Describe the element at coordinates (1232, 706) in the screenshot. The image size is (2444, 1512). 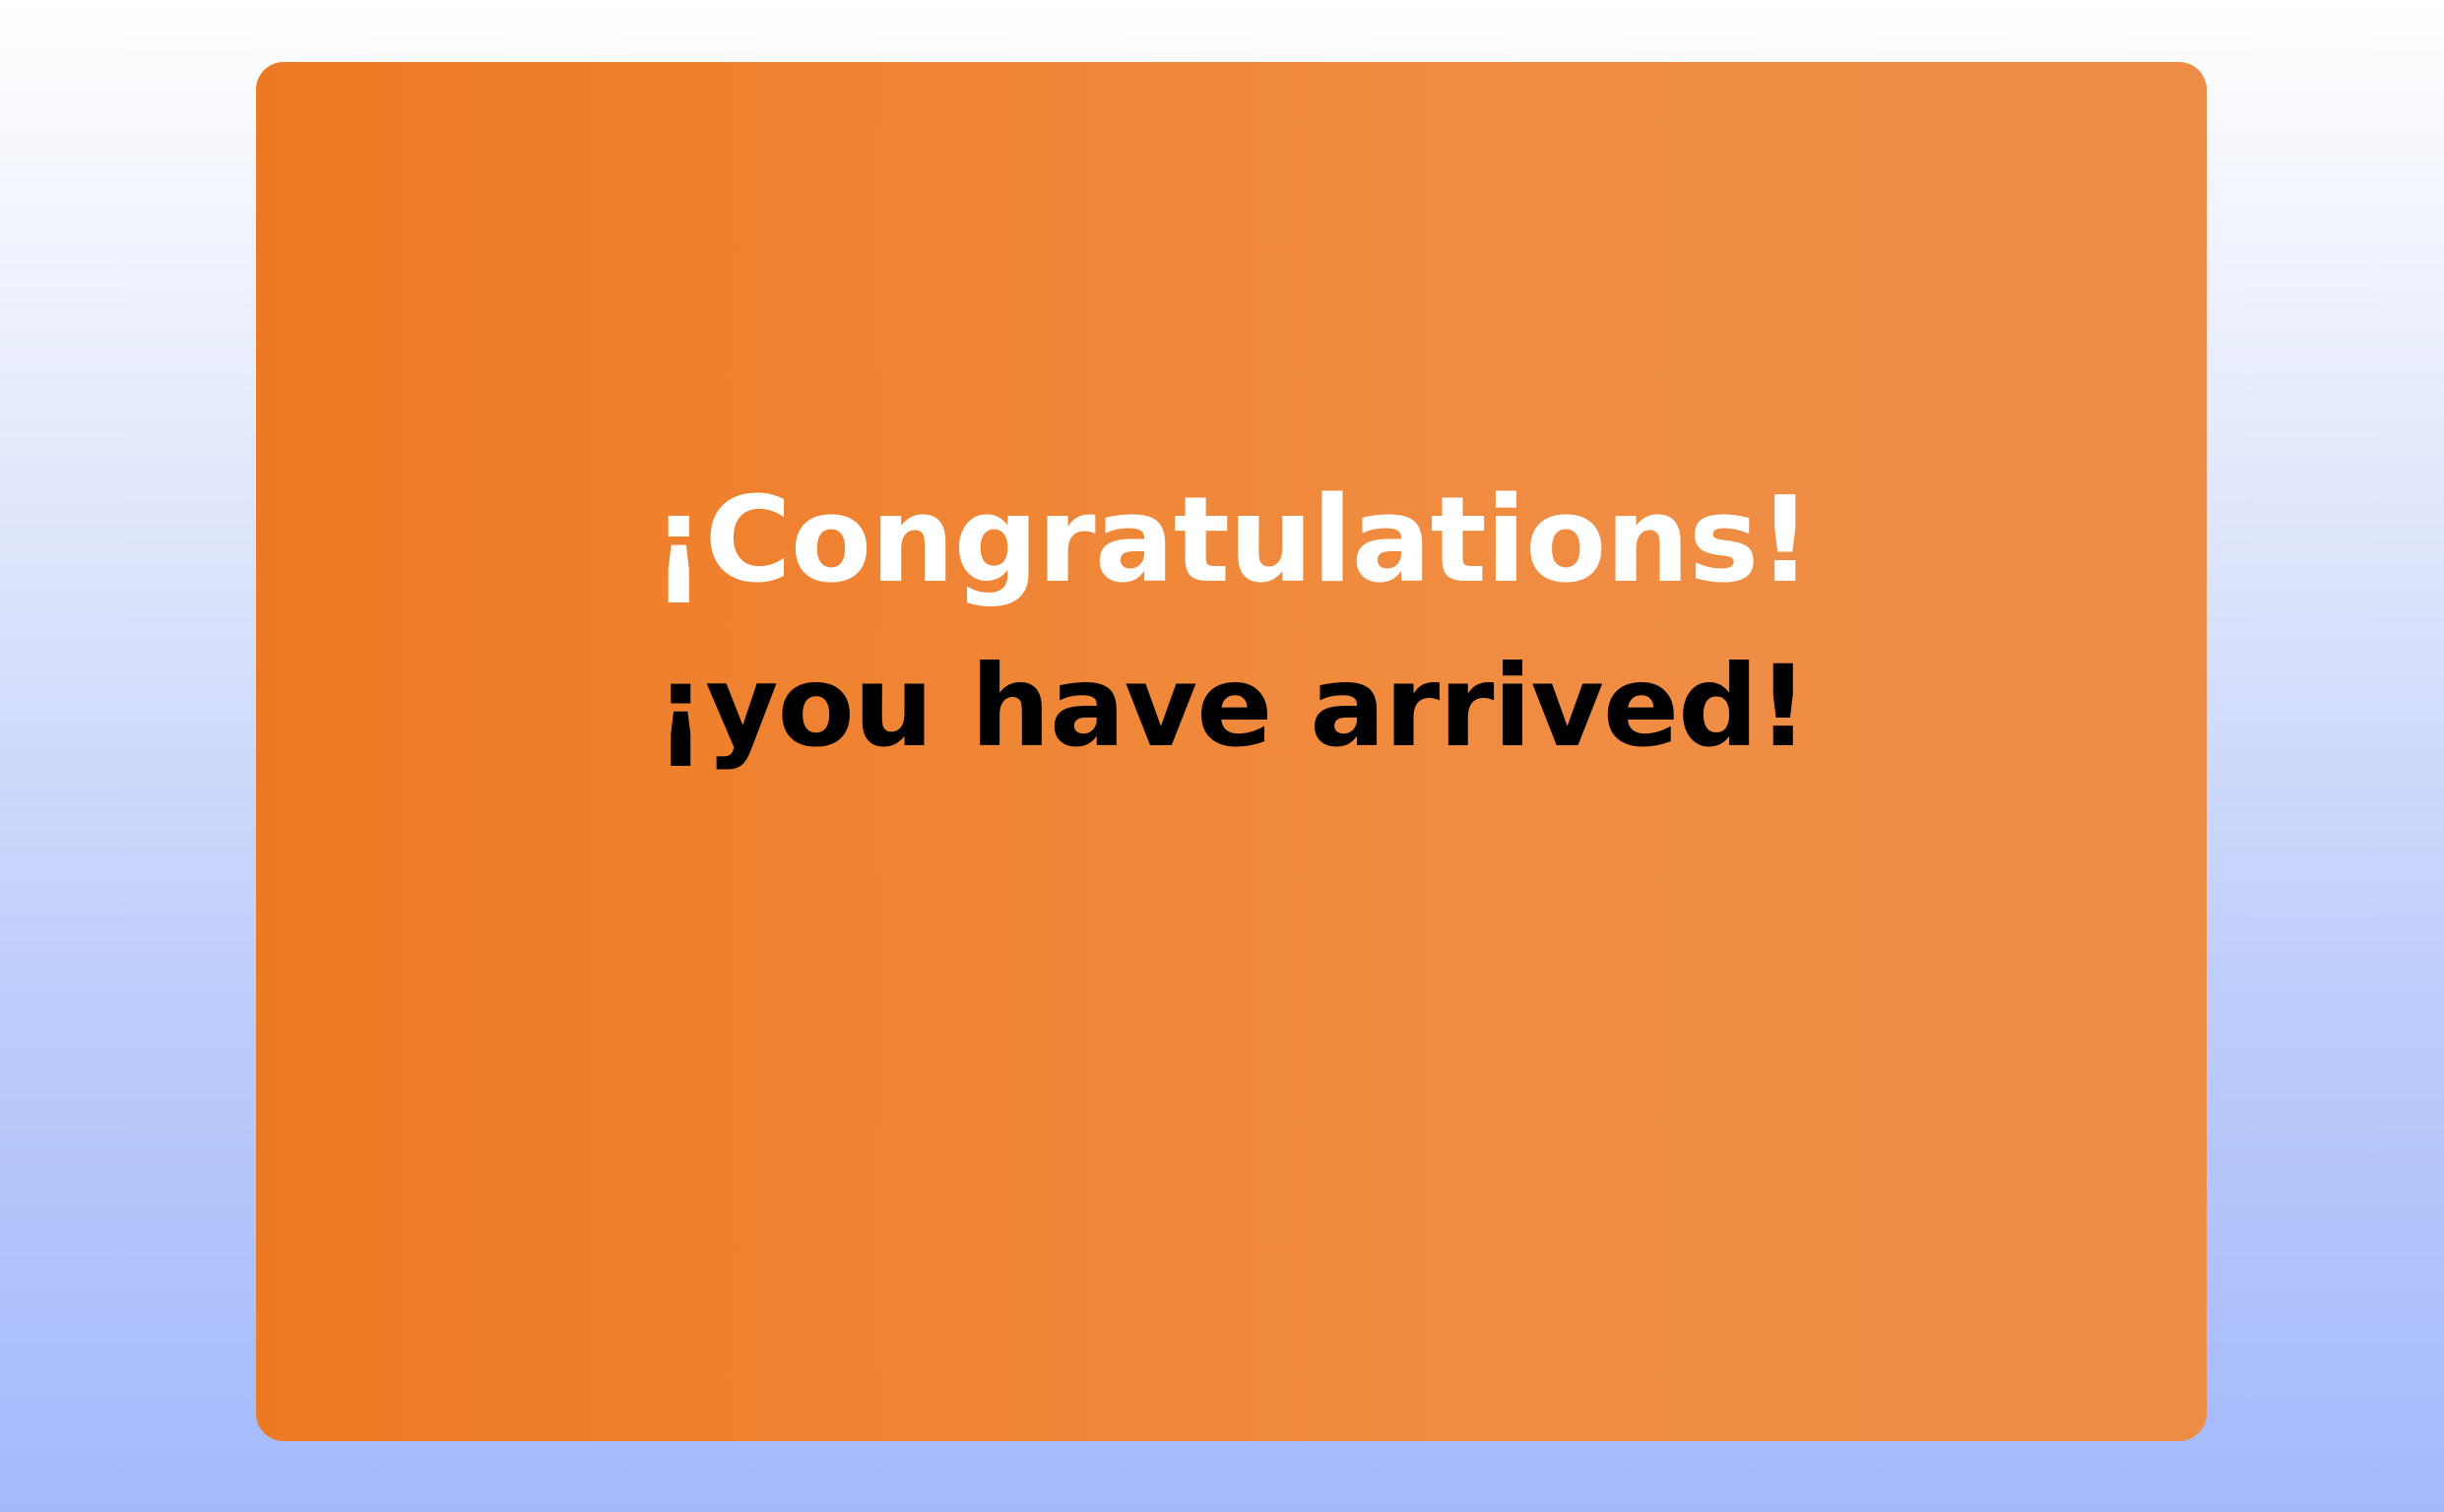
I see `arrival-message: ¡you have arrived!` at that location.